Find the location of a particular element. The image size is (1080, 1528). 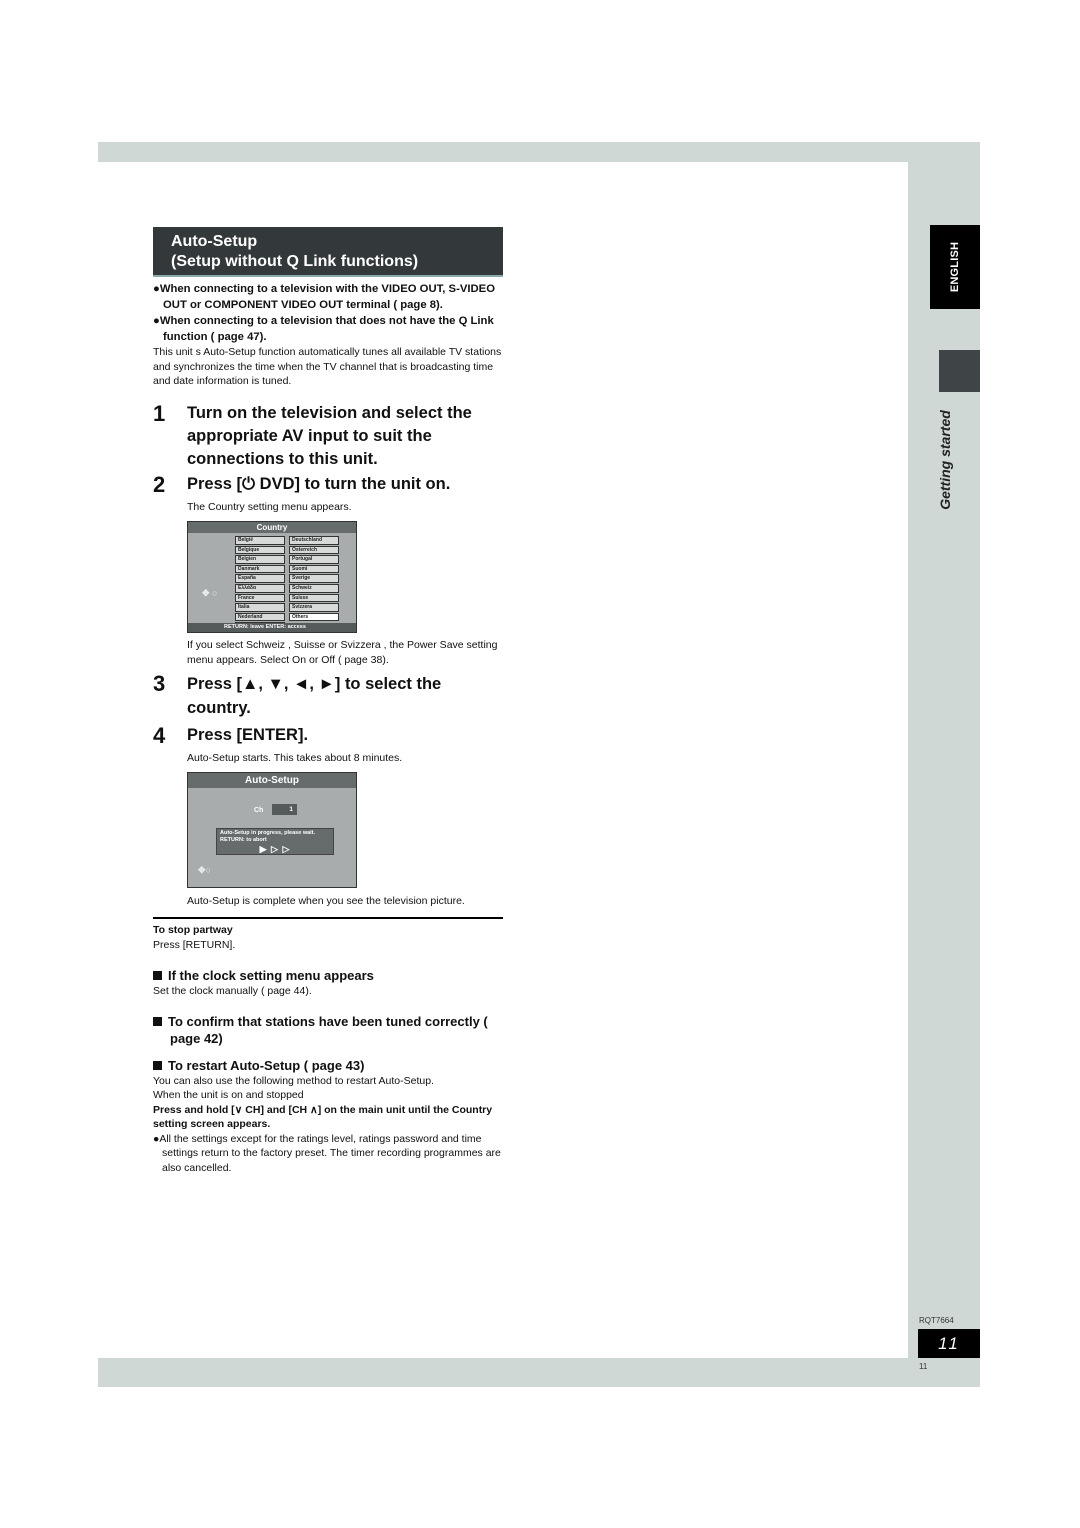

section-marker is located at coordinates (959, 371).